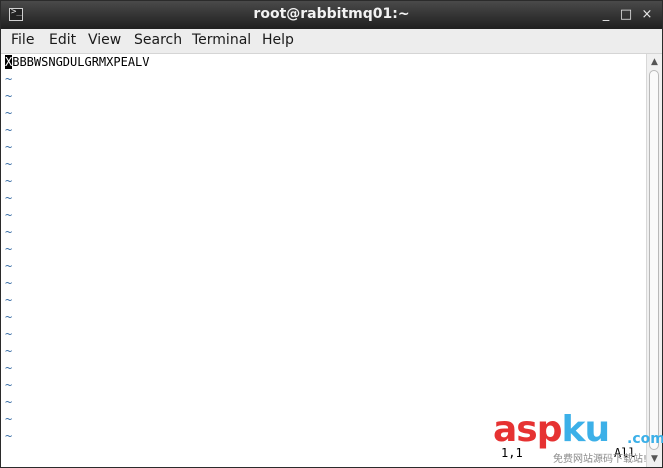  I want to click on cursor-position-status: 1,1, so click(512, 453).